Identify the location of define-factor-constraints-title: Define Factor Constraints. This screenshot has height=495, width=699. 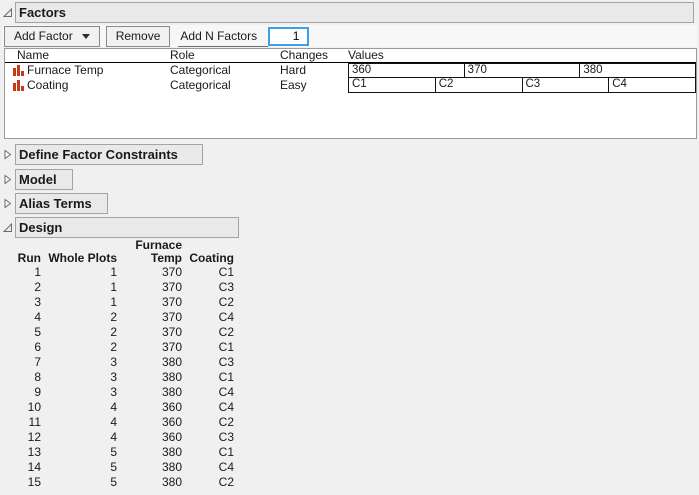
(109, 154).